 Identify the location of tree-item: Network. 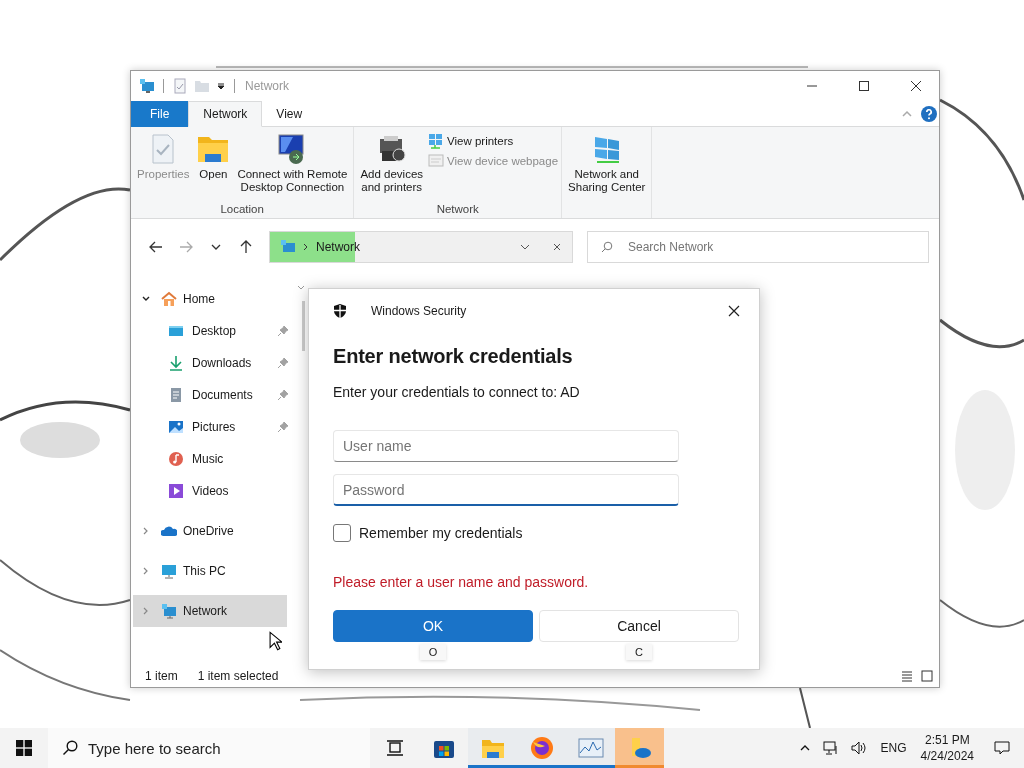
(210, 611).